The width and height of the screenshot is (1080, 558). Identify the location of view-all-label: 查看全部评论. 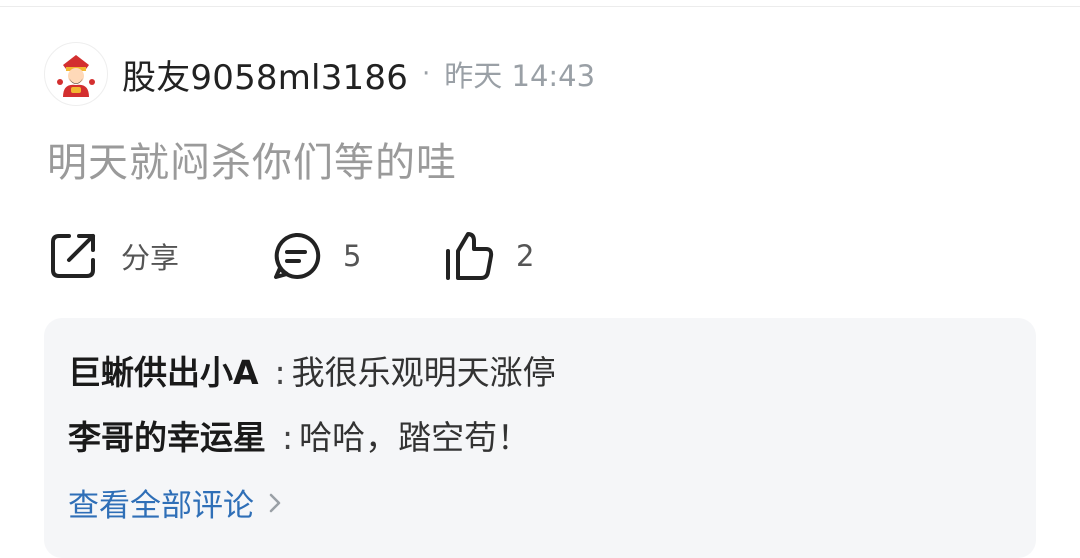
(161, 506).